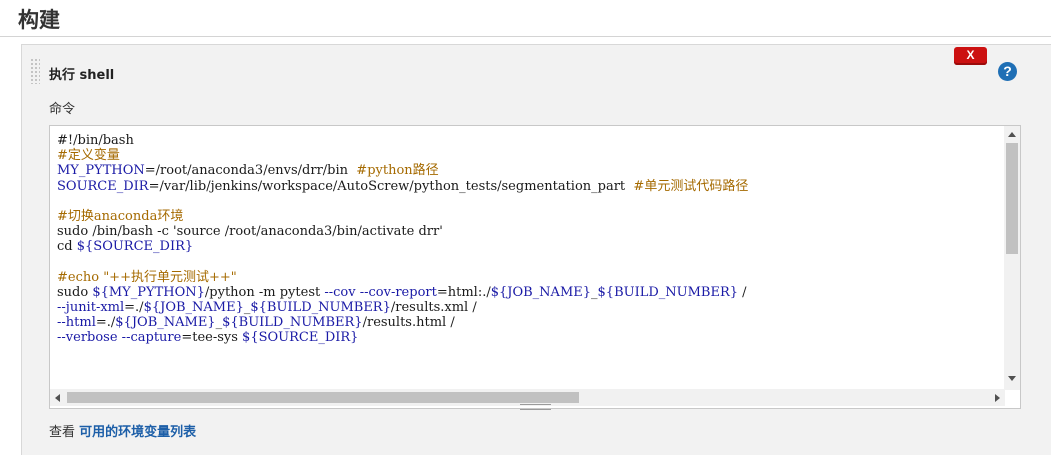 This screenshot has height=455, width=1051. I want to click on section-title: 构建, so click(39, 20).